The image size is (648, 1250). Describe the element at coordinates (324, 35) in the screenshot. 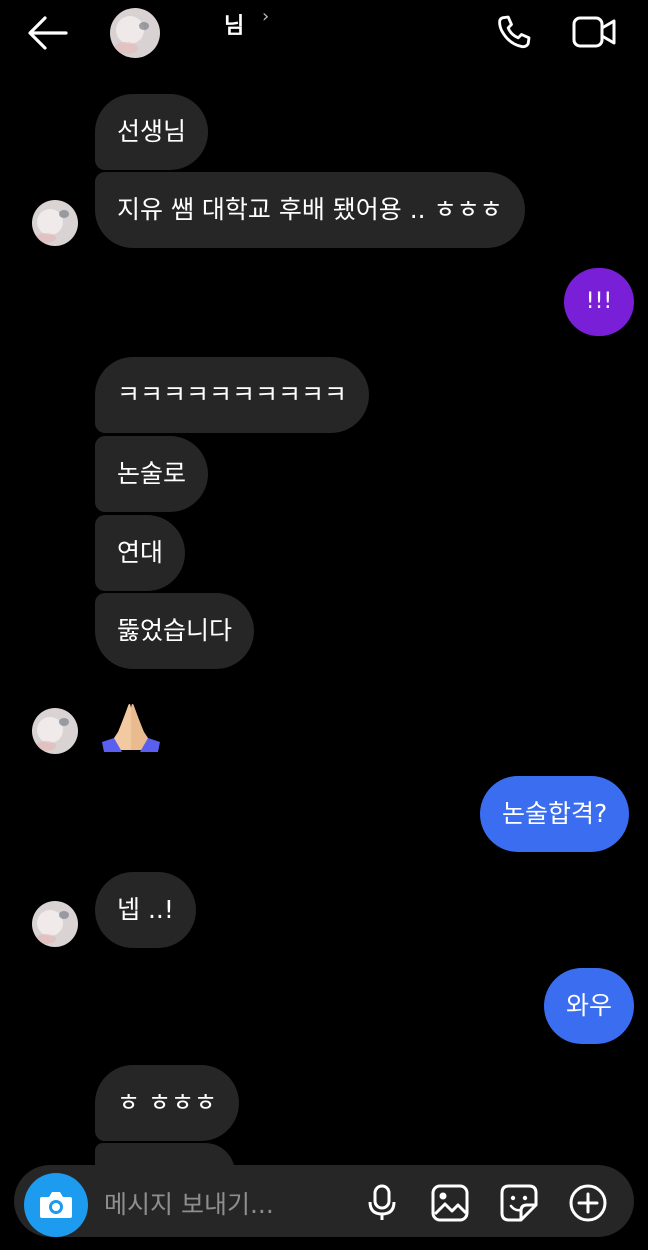

I see `chat-header: 님 ›` at that location.